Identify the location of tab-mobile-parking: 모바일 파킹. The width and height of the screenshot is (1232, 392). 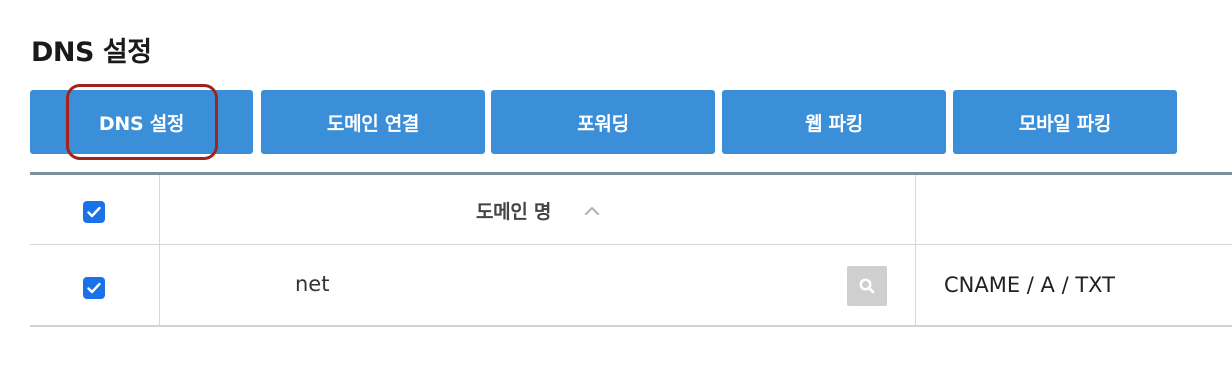
(1065, 122).